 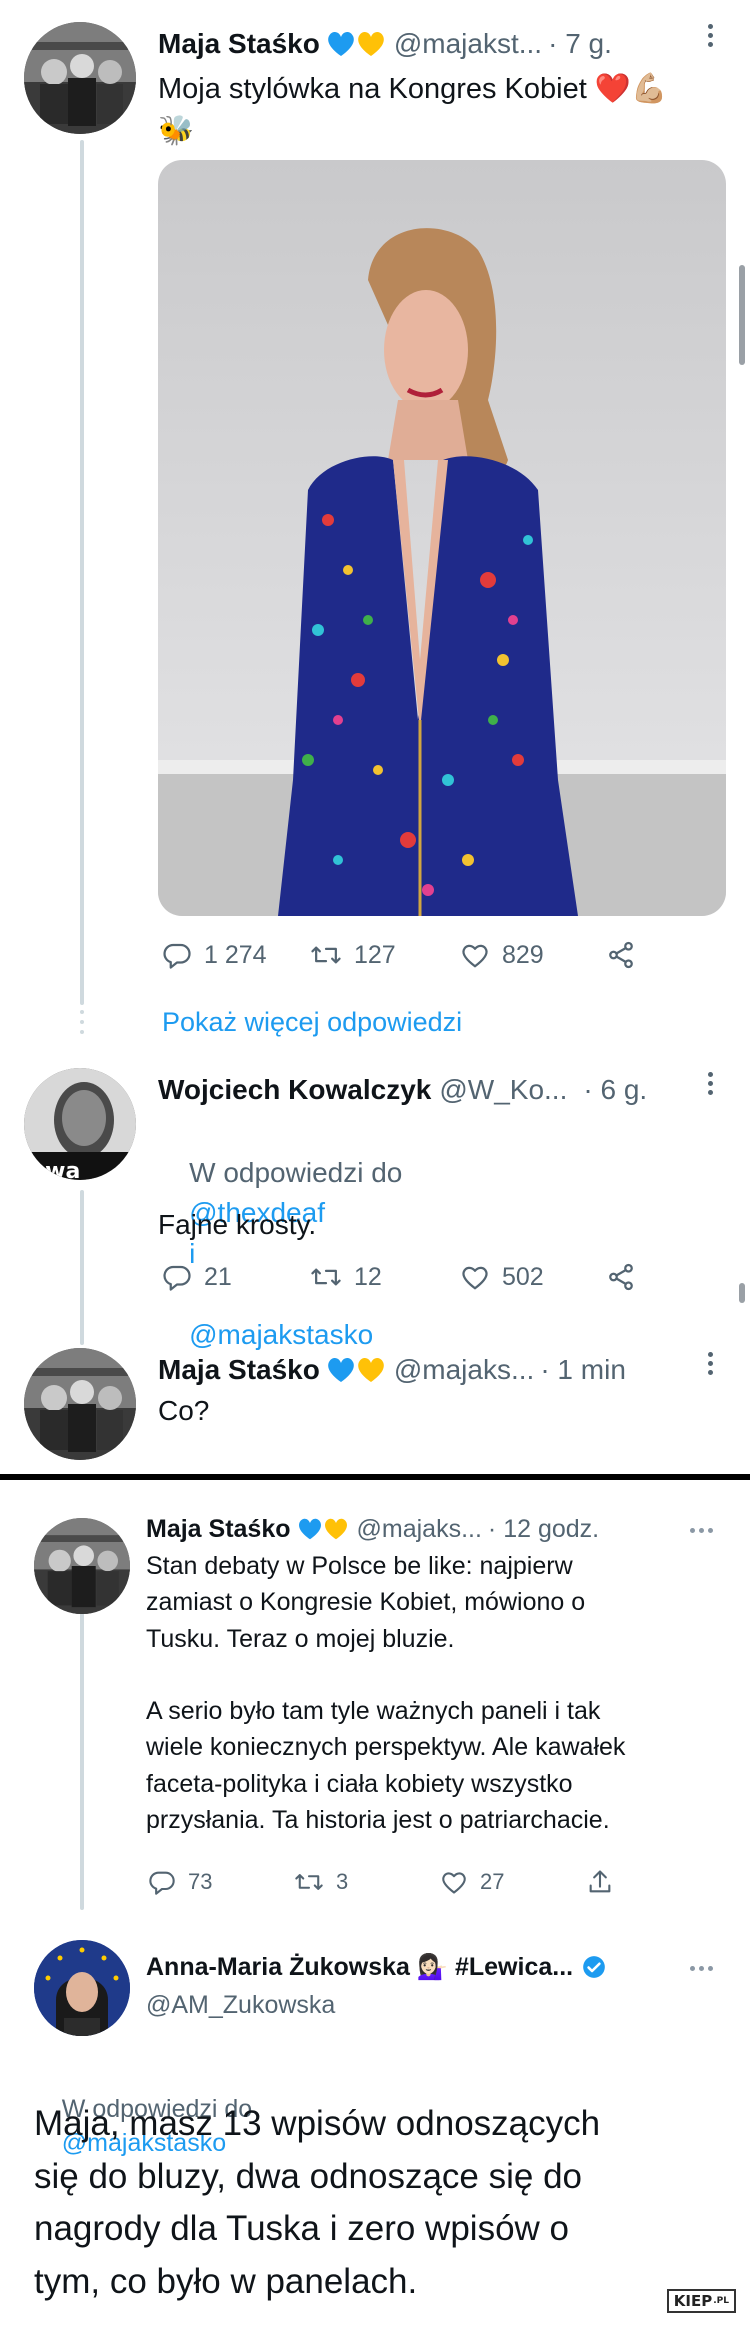 I want to click on tweet-time: · 7 g., so click(x=580, y=44).